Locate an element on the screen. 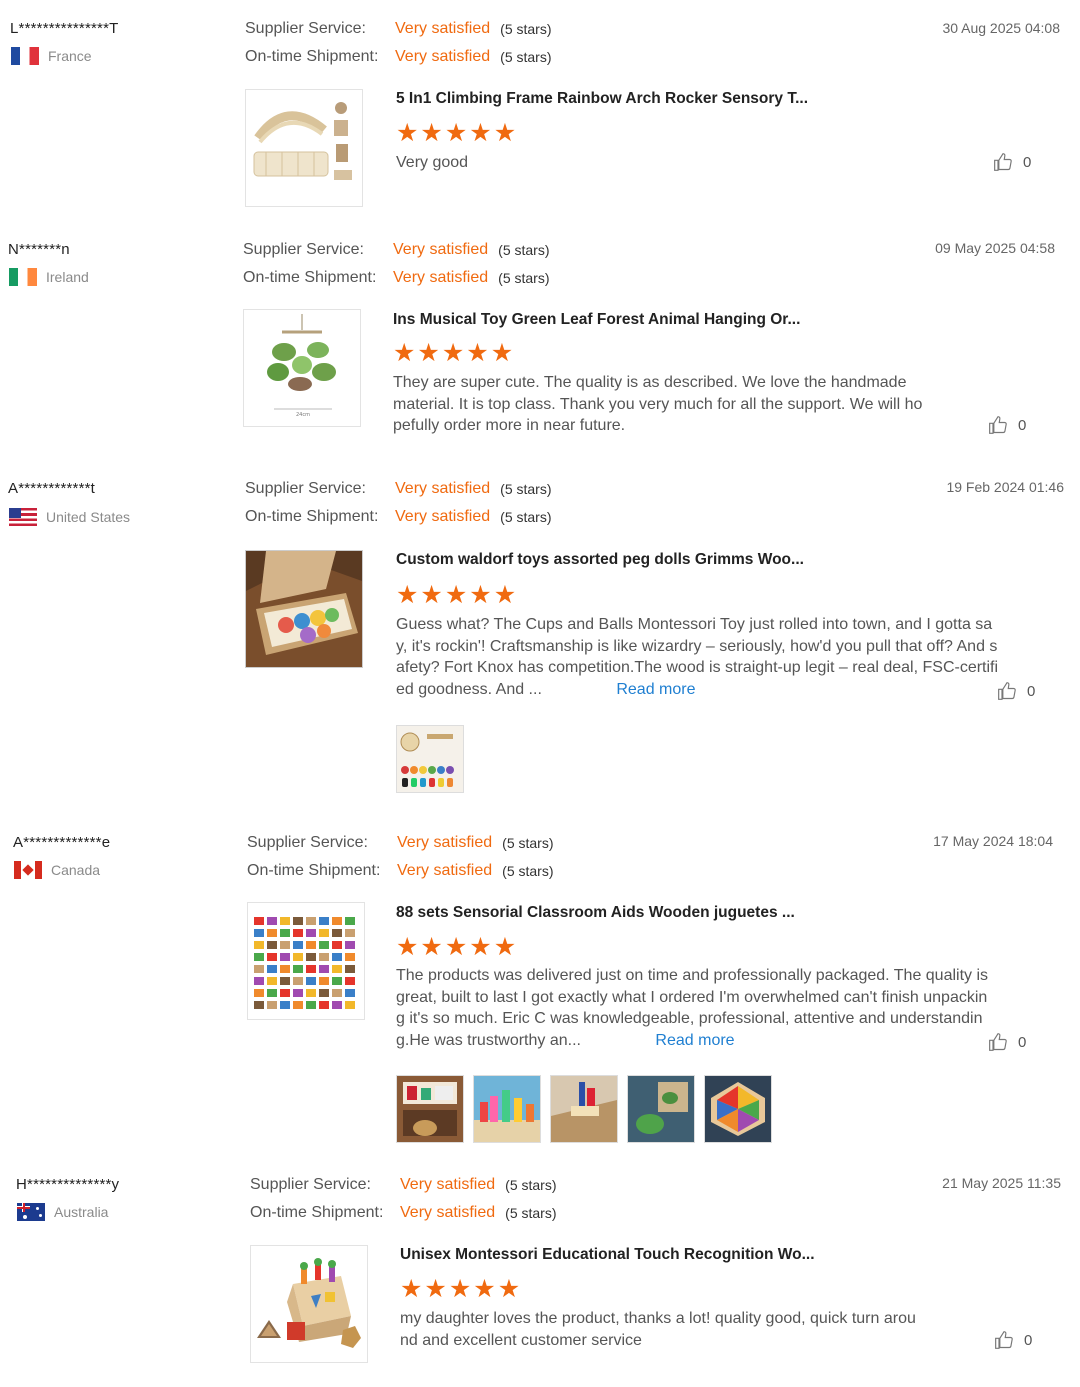 The width and height of the screenshot is (1080, 1387). supplier-service-label: Supplier Service: is located at coordinates (303, 249).